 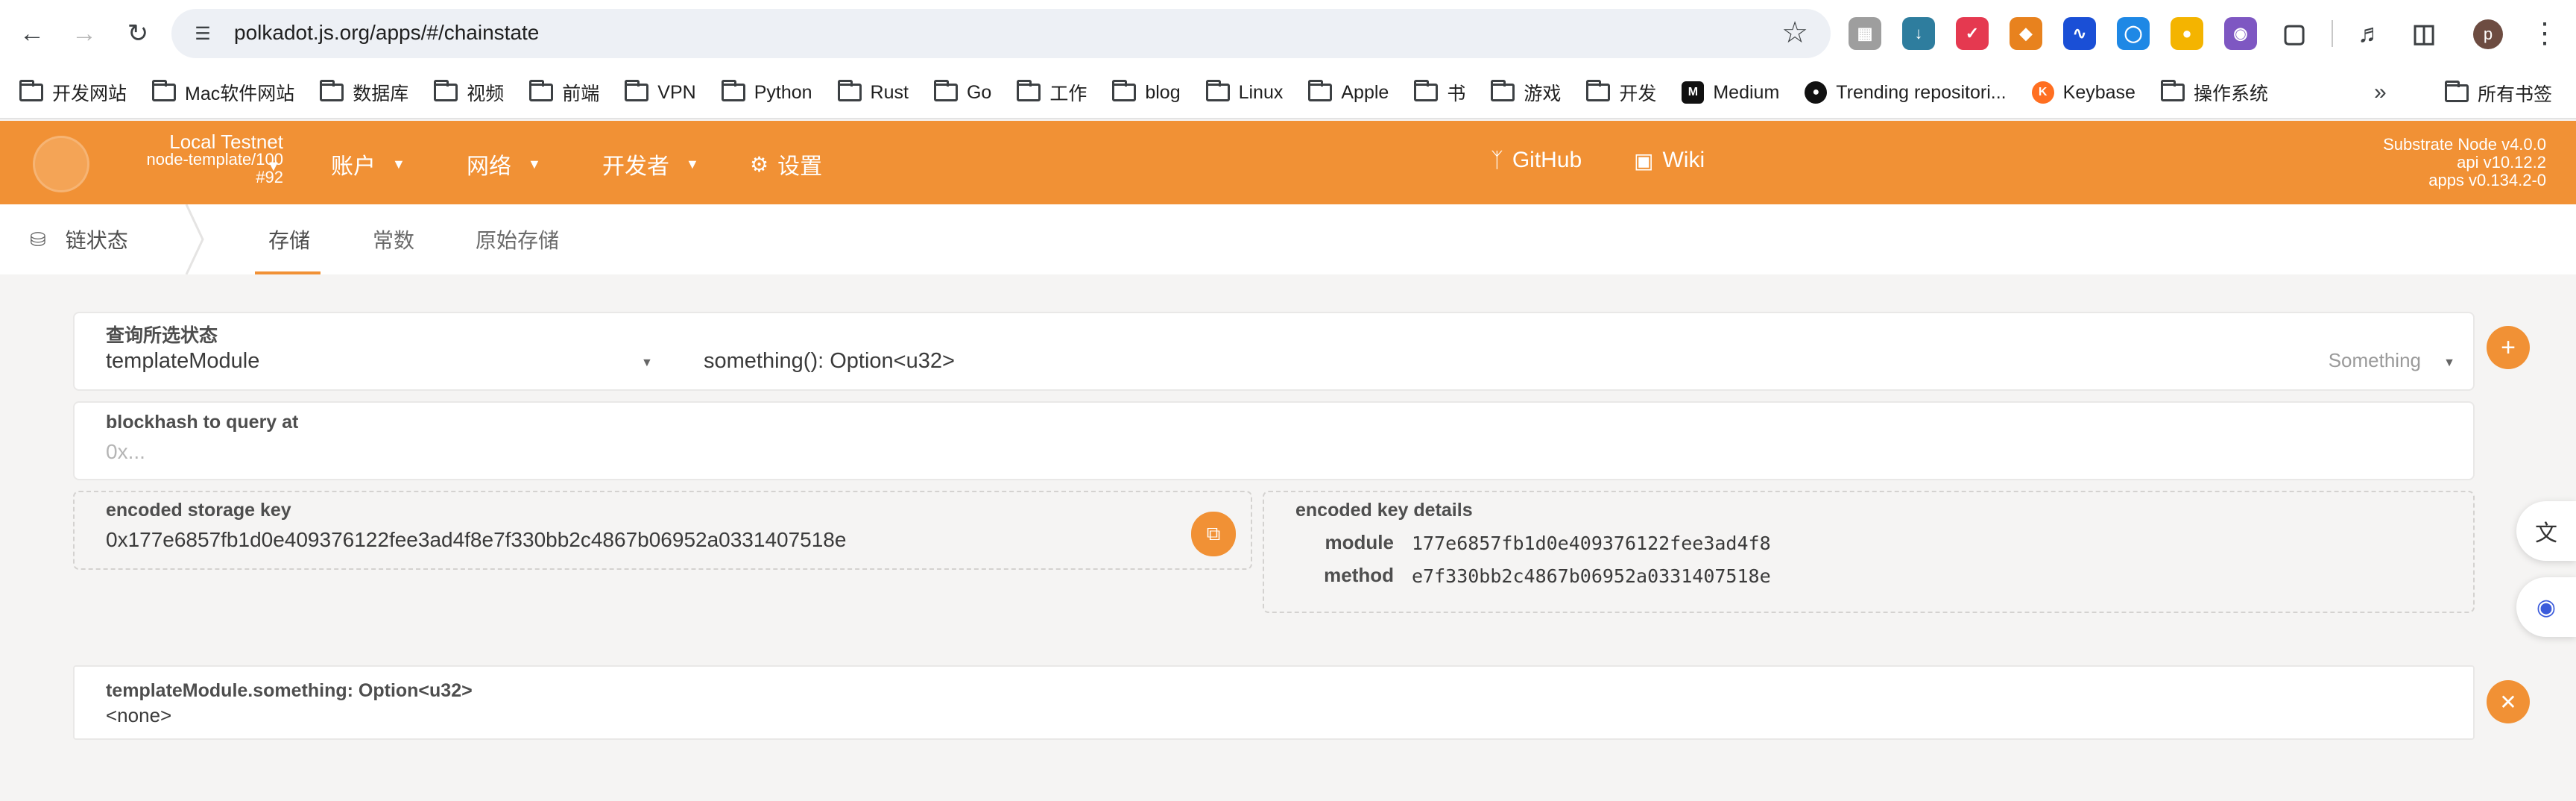 I want to click on section-title: ⛁ 链状态, so click(x=79, y=239).